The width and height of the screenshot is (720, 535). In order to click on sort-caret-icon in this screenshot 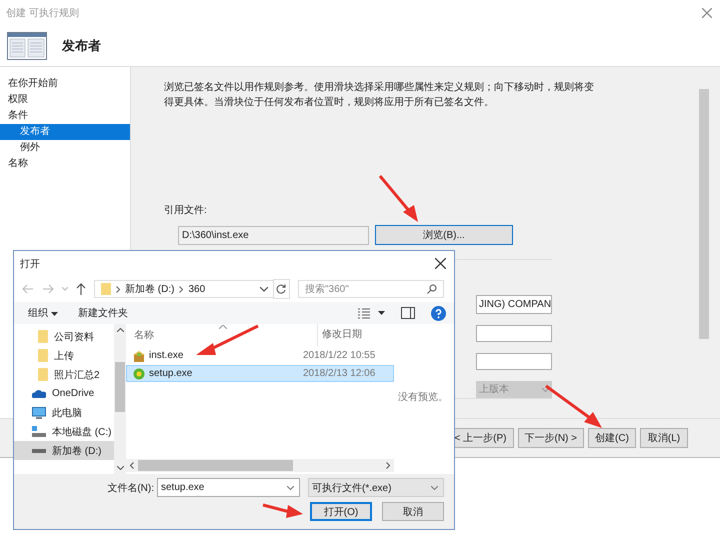, I will do `click(223, 327)`.